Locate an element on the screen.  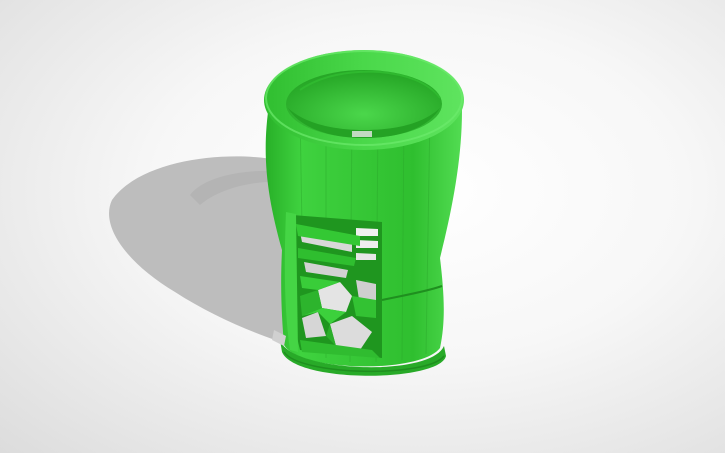
lattice-cutout is located at coordinates (327, 285).